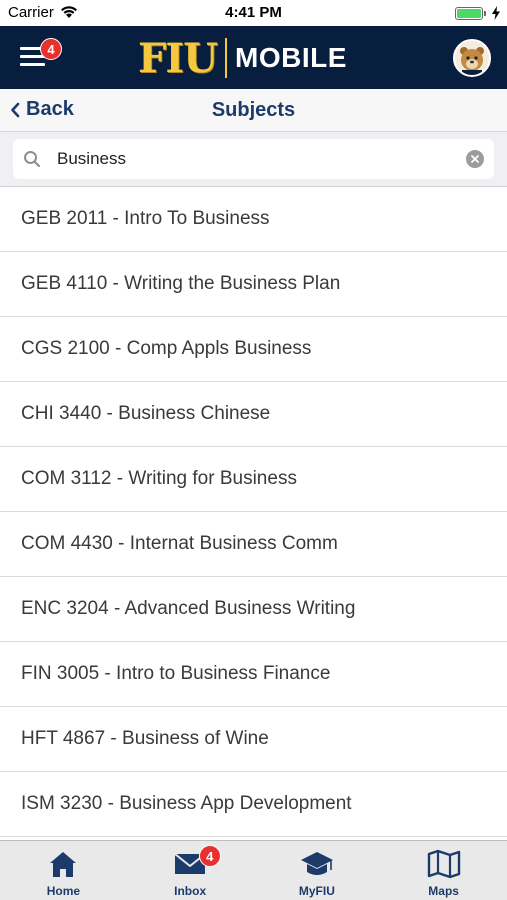 This screenshot has width=507, height=900. I want to click on clock: 4:41 PM, so click(253, 12).